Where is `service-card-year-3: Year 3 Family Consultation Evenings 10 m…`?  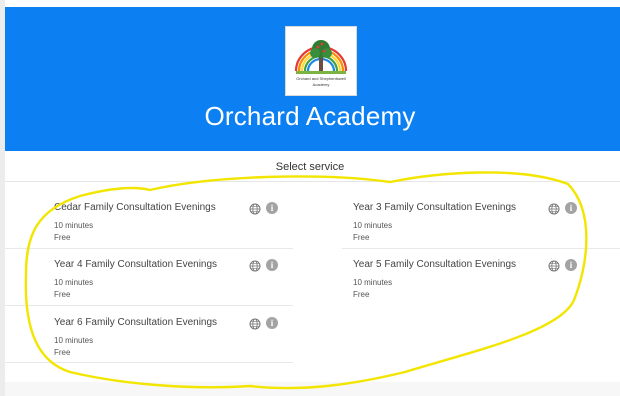
service-card-year-3: Year 3 Family Consultation Evenings 10 m… is located at coordinates (473, 226).